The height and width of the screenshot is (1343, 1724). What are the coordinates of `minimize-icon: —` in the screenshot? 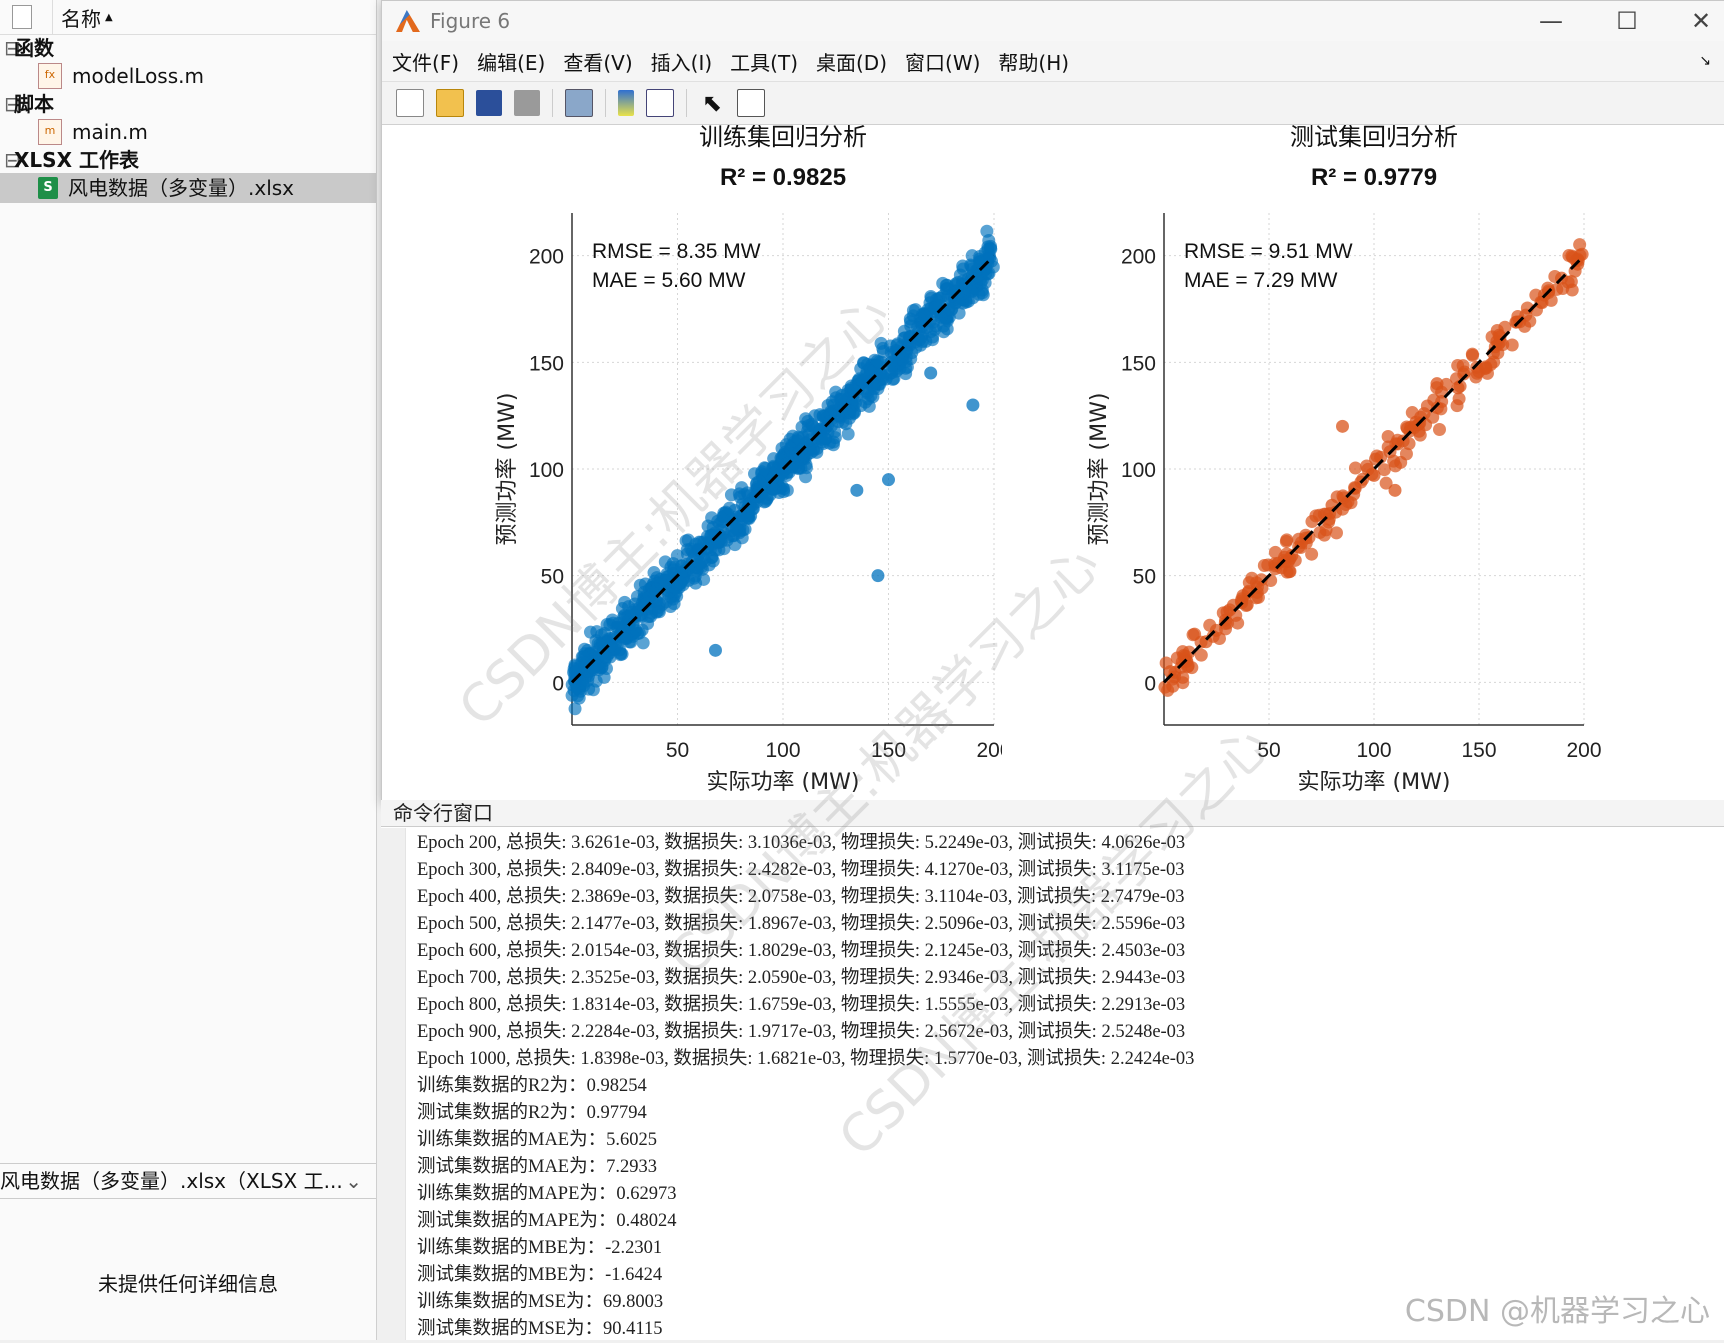 It's located at (1551, 21).